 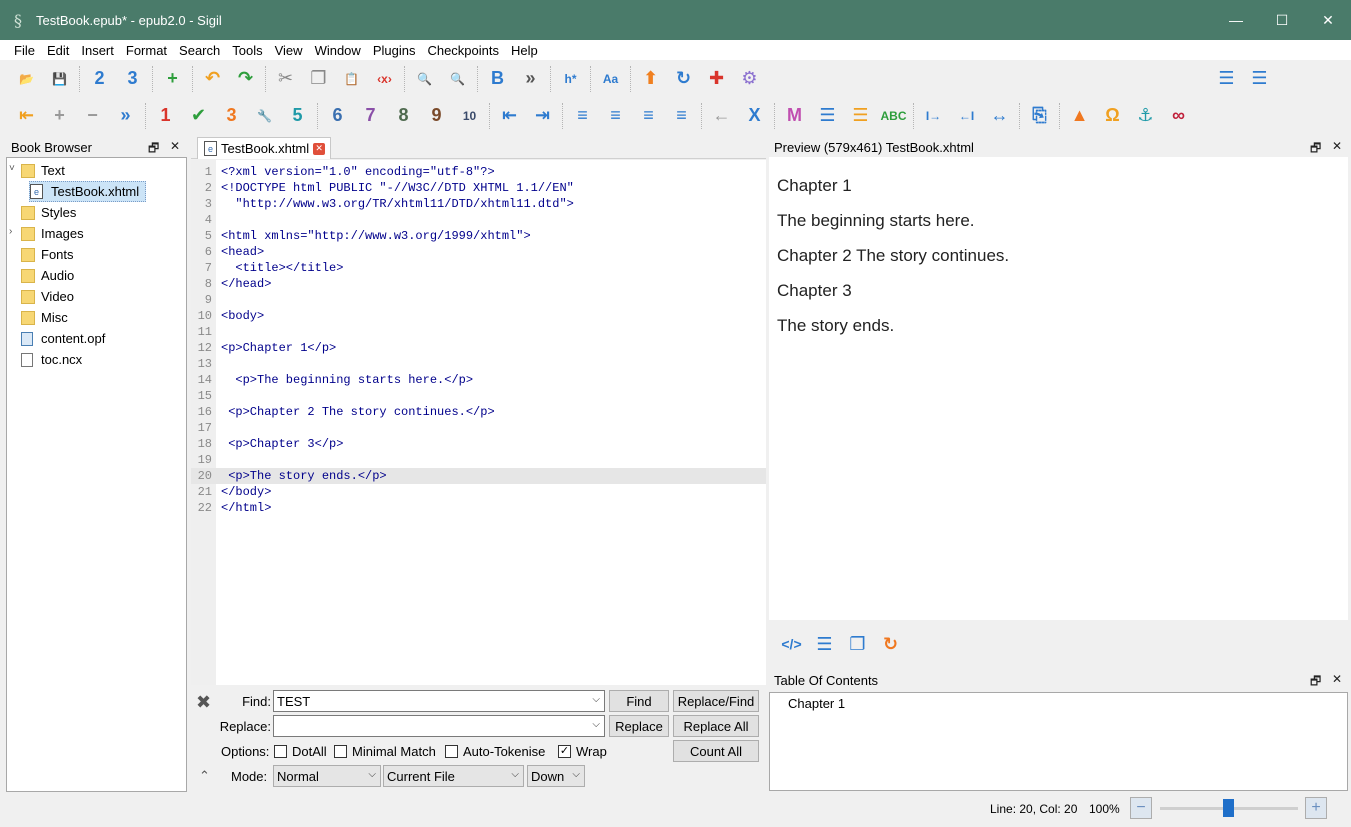 What do you see at coordinates (754, 116) in the screenshot?
I see `x-button: X` at bounding box center [754, 116].